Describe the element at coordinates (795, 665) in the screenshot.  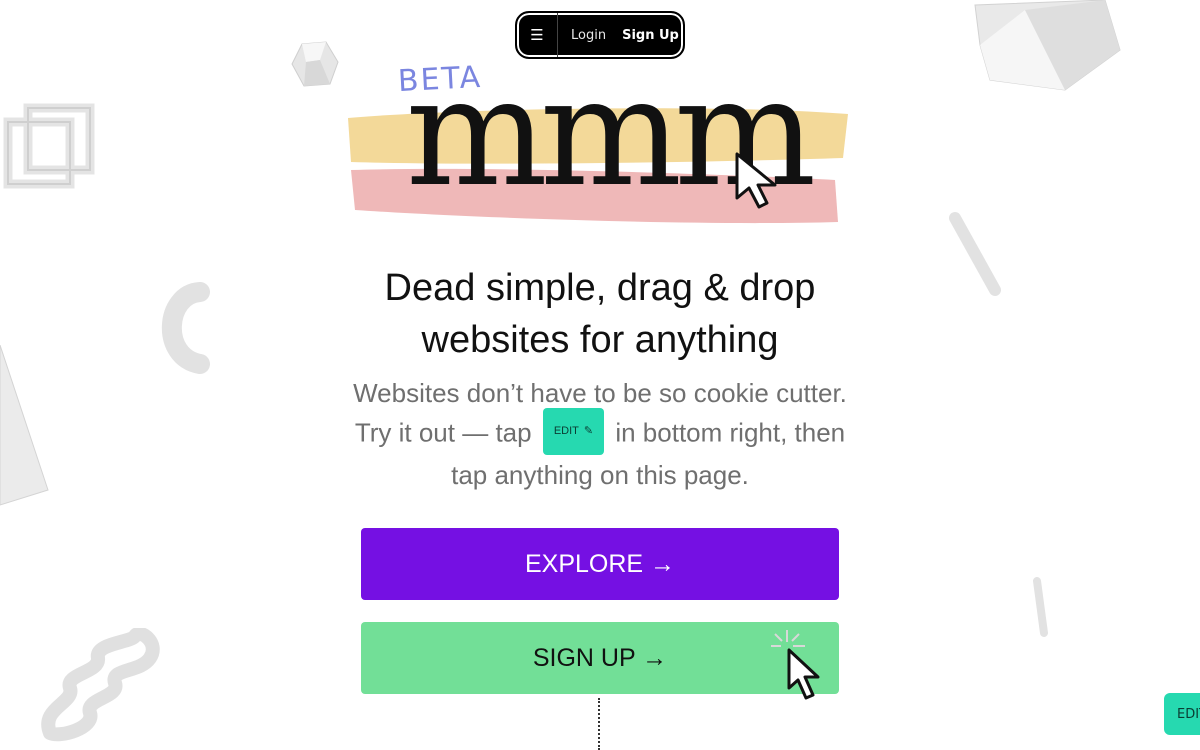
I see `click-cursor-icon` at that location.